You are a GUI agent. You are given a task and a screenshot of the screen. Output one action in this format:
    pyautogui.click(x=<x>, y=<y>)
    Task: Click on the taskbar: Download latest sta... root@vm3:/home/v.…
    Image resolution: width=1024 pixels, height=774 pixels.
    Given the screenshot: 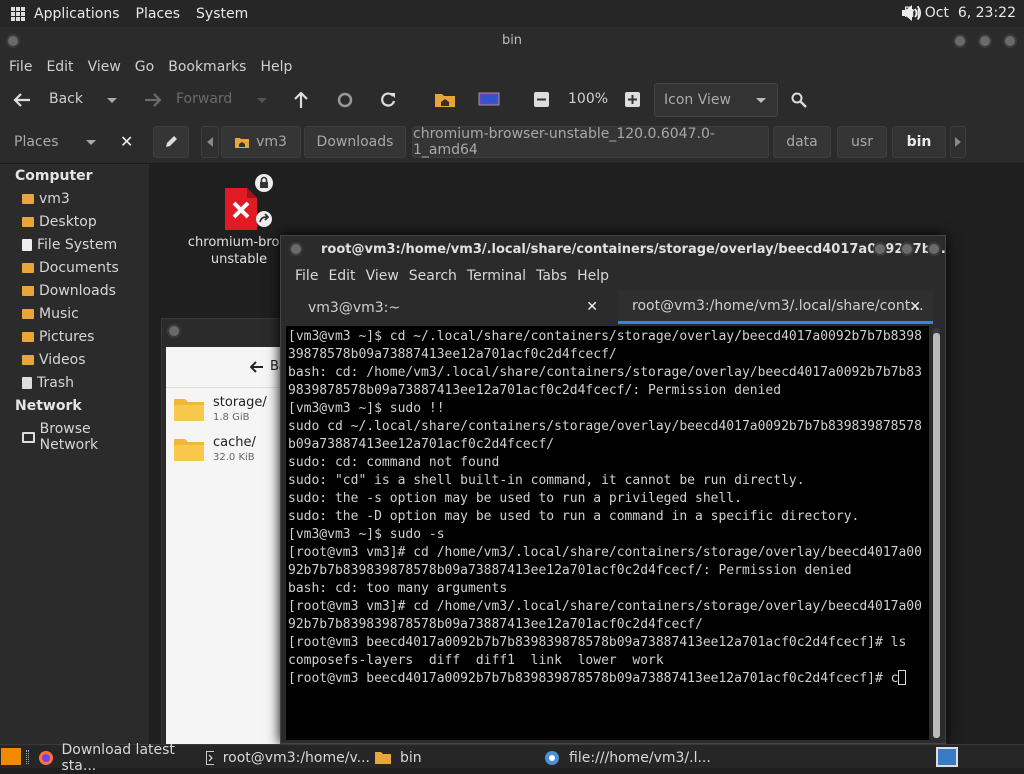 What is the action you would take?
    pyautogui.click(x=512, y=758)
    